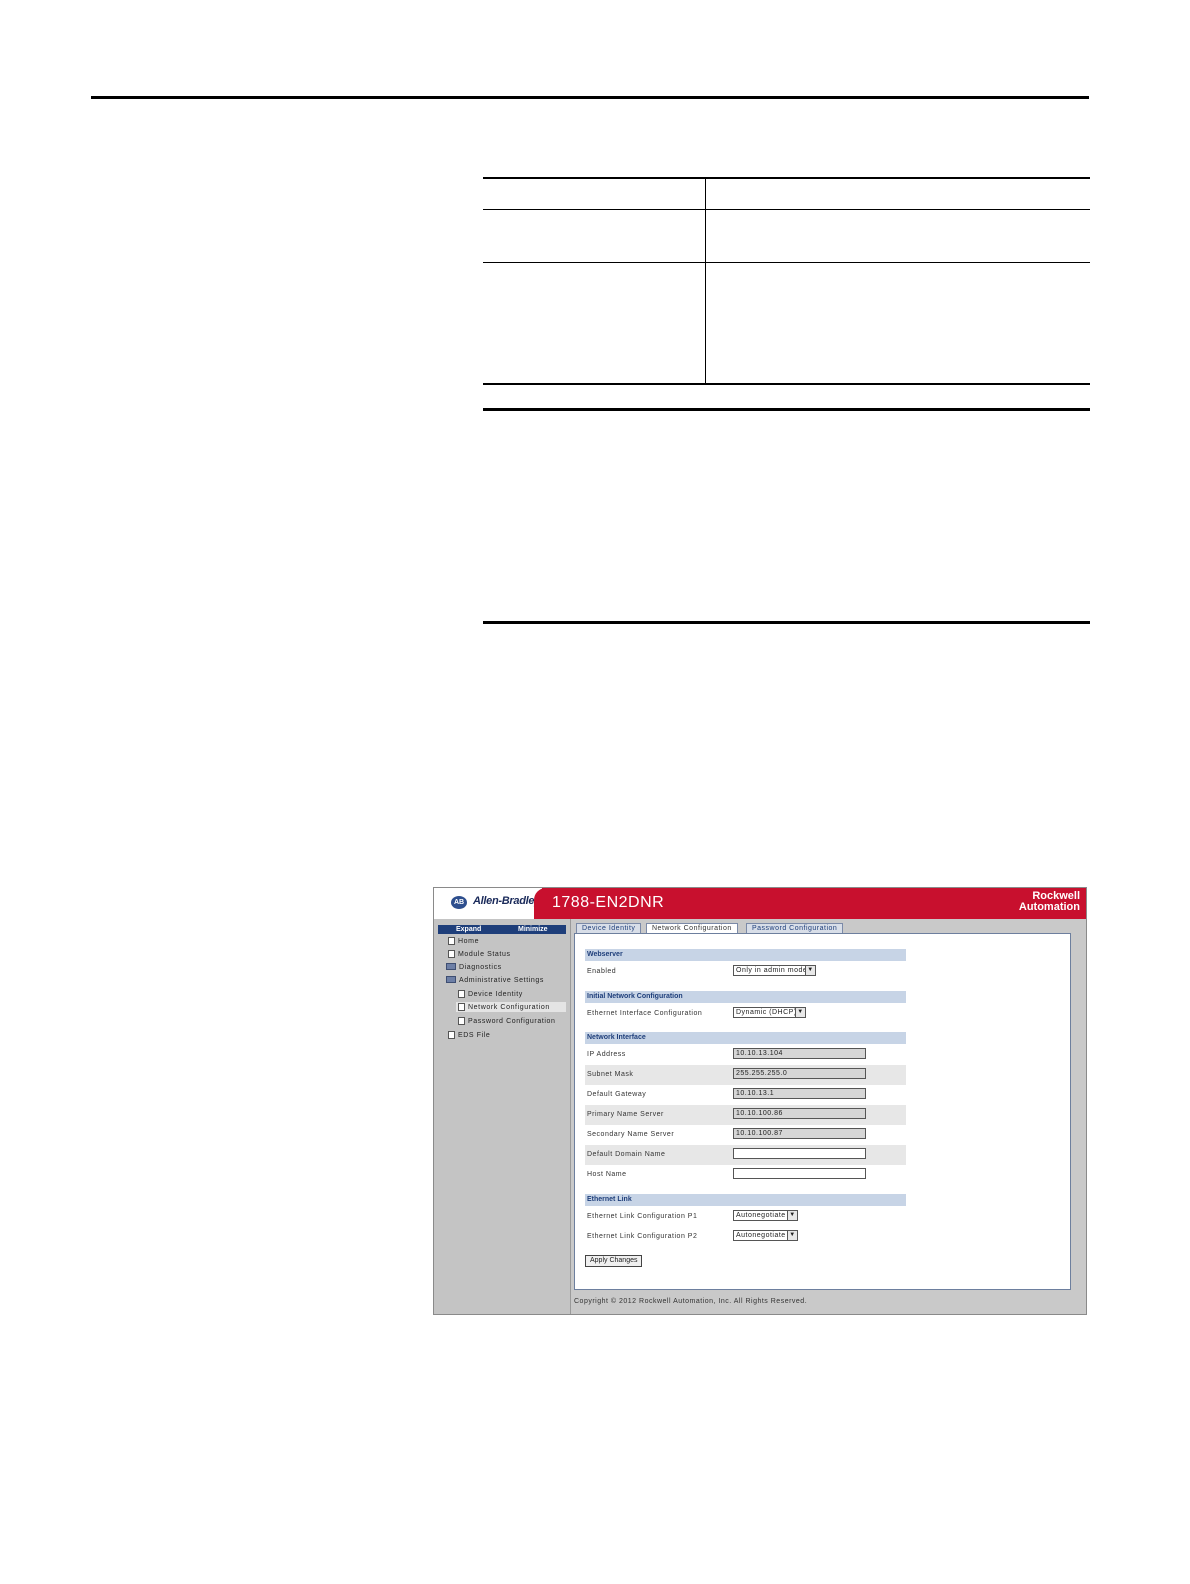 This screenshot has height=1584, width=1190. Describe the element at coordinates (642, 1216) in the screenshot. I see `field-label: Ethernet Link Configuration P1` at that location.